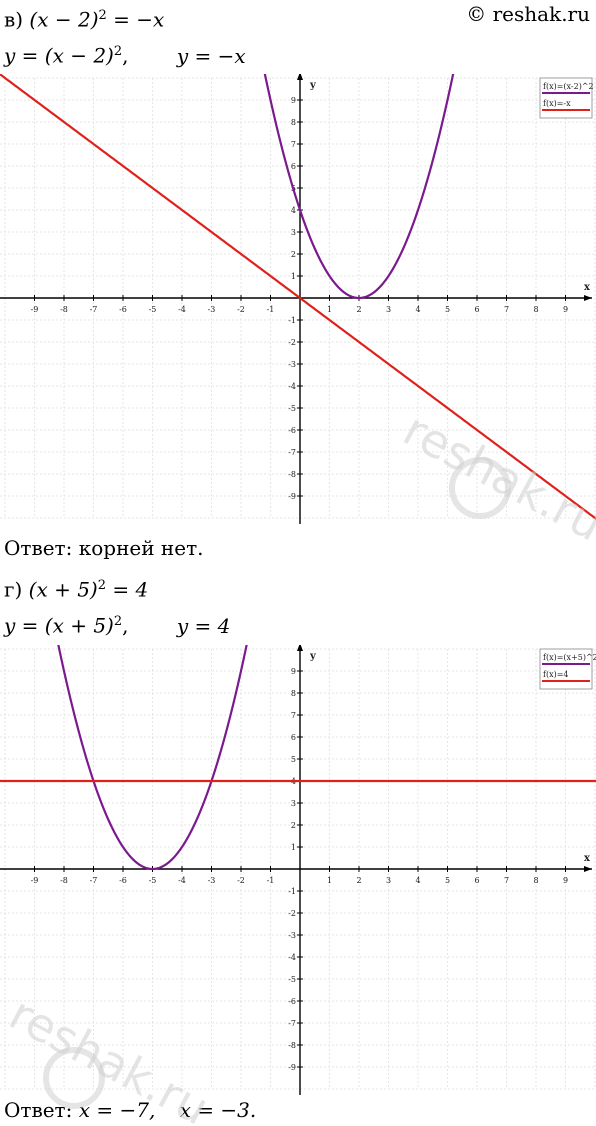 The height and width of the screenshot is (1126, 596). I want to click on y-tick-label: -5, so click(292, 979).